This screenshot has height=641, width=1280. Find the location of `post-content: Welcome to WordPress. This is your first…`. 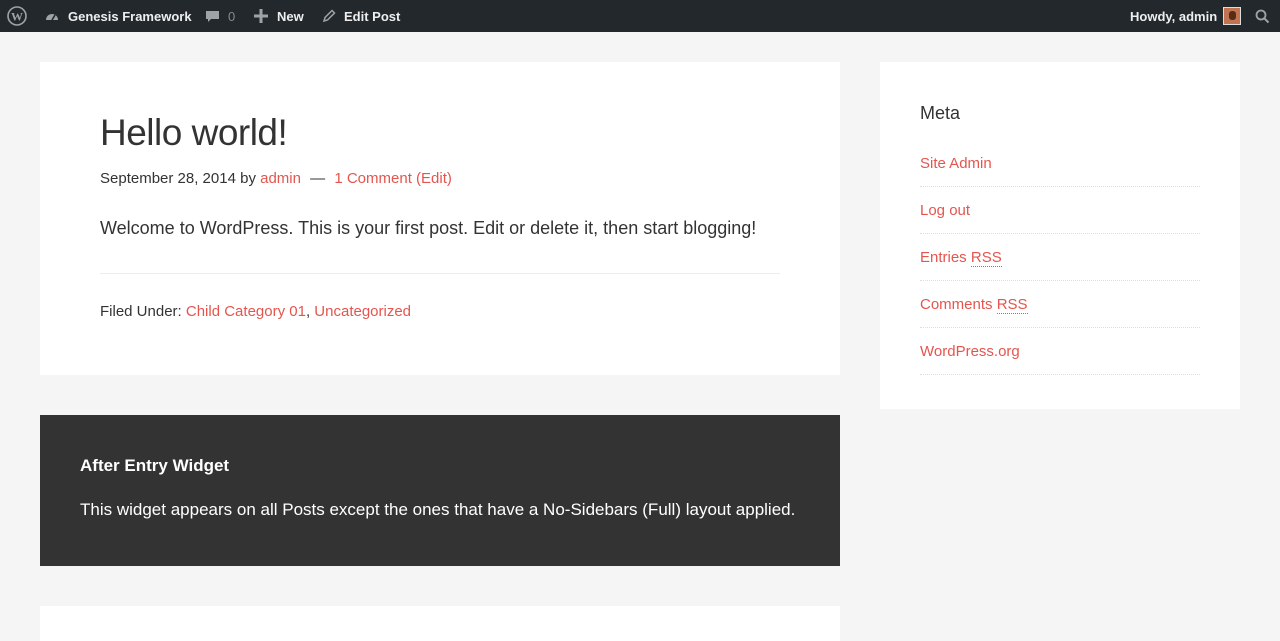

post-content: Welcome to WordPress. This is your first… is located at coordinates (428, 228).